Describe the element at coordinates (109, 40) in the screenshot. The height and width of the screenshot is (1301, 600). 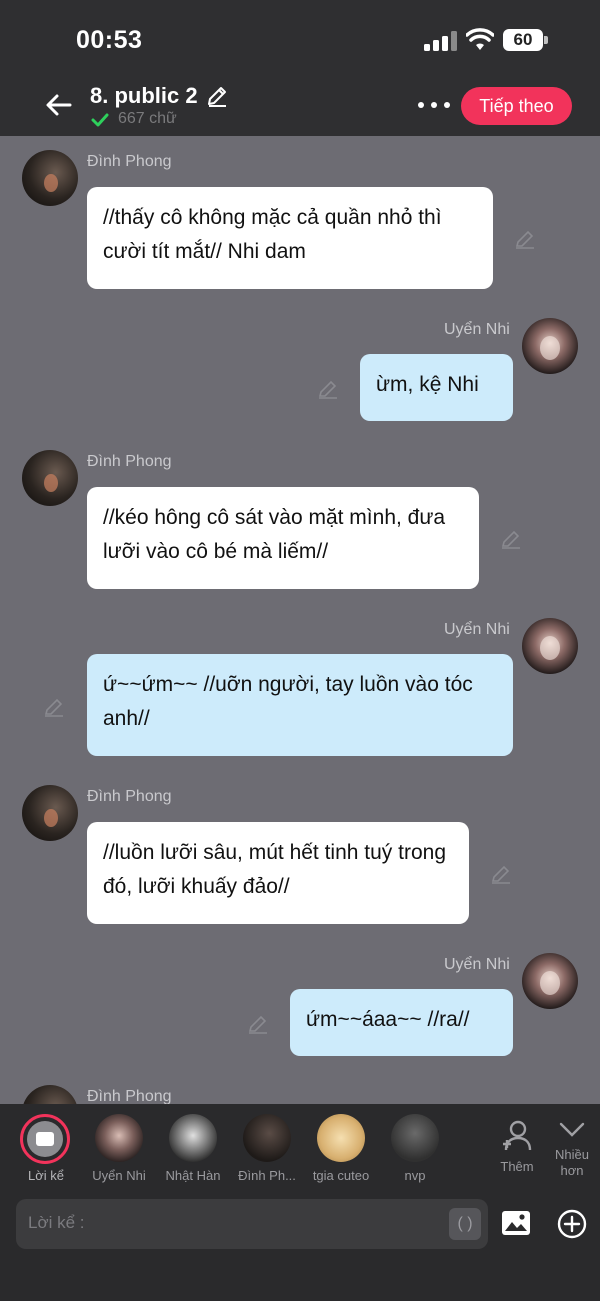
I see `status-time: 00:53` at that location.